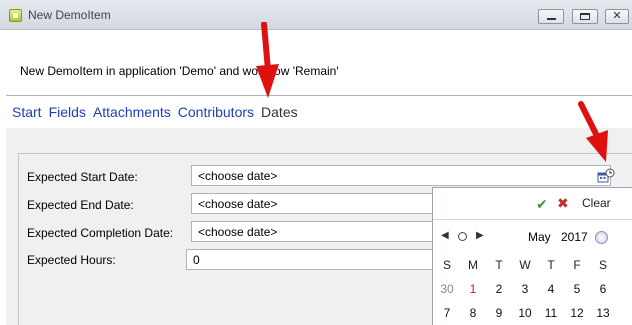 Image resolution: width=632 pixels, height=325 pixels. Describe the element at coordinates (577, 265) in the screenshot. I see `weekday-header: F` at that location.